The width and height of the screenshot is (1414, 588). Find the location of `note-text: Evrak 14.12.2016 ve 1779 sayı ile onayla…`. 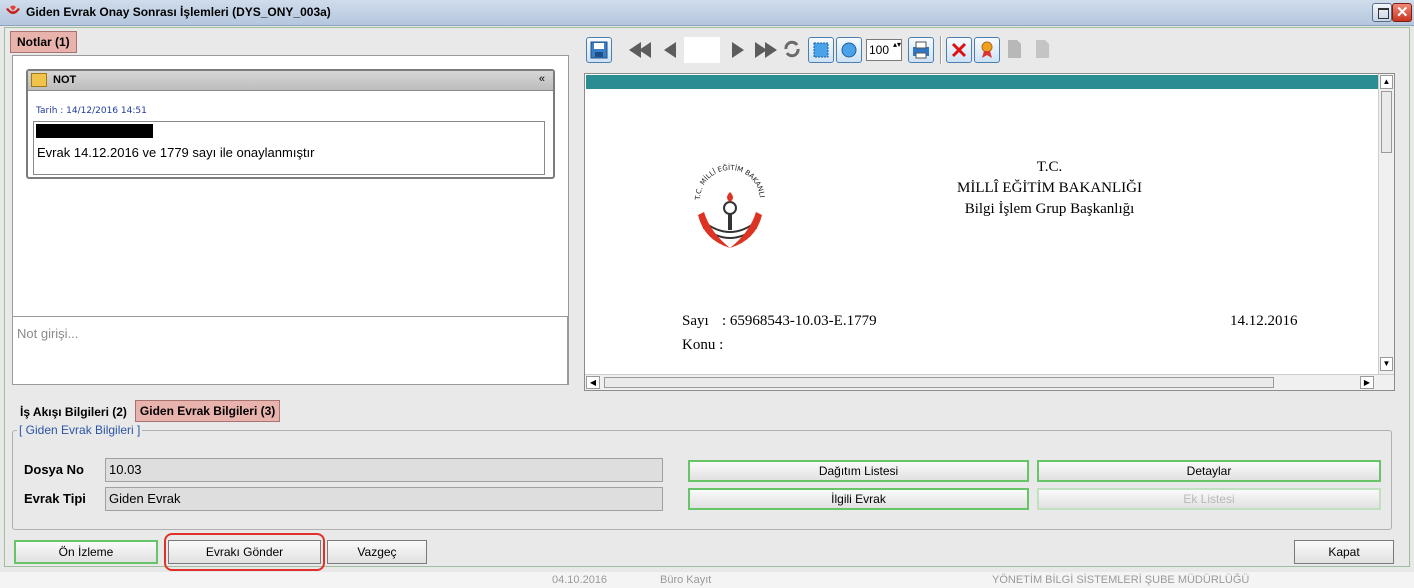

note-text: Evrak 14.12.2016 ve 1779 sayı ile onayla… is located at coordinates (176, 152).